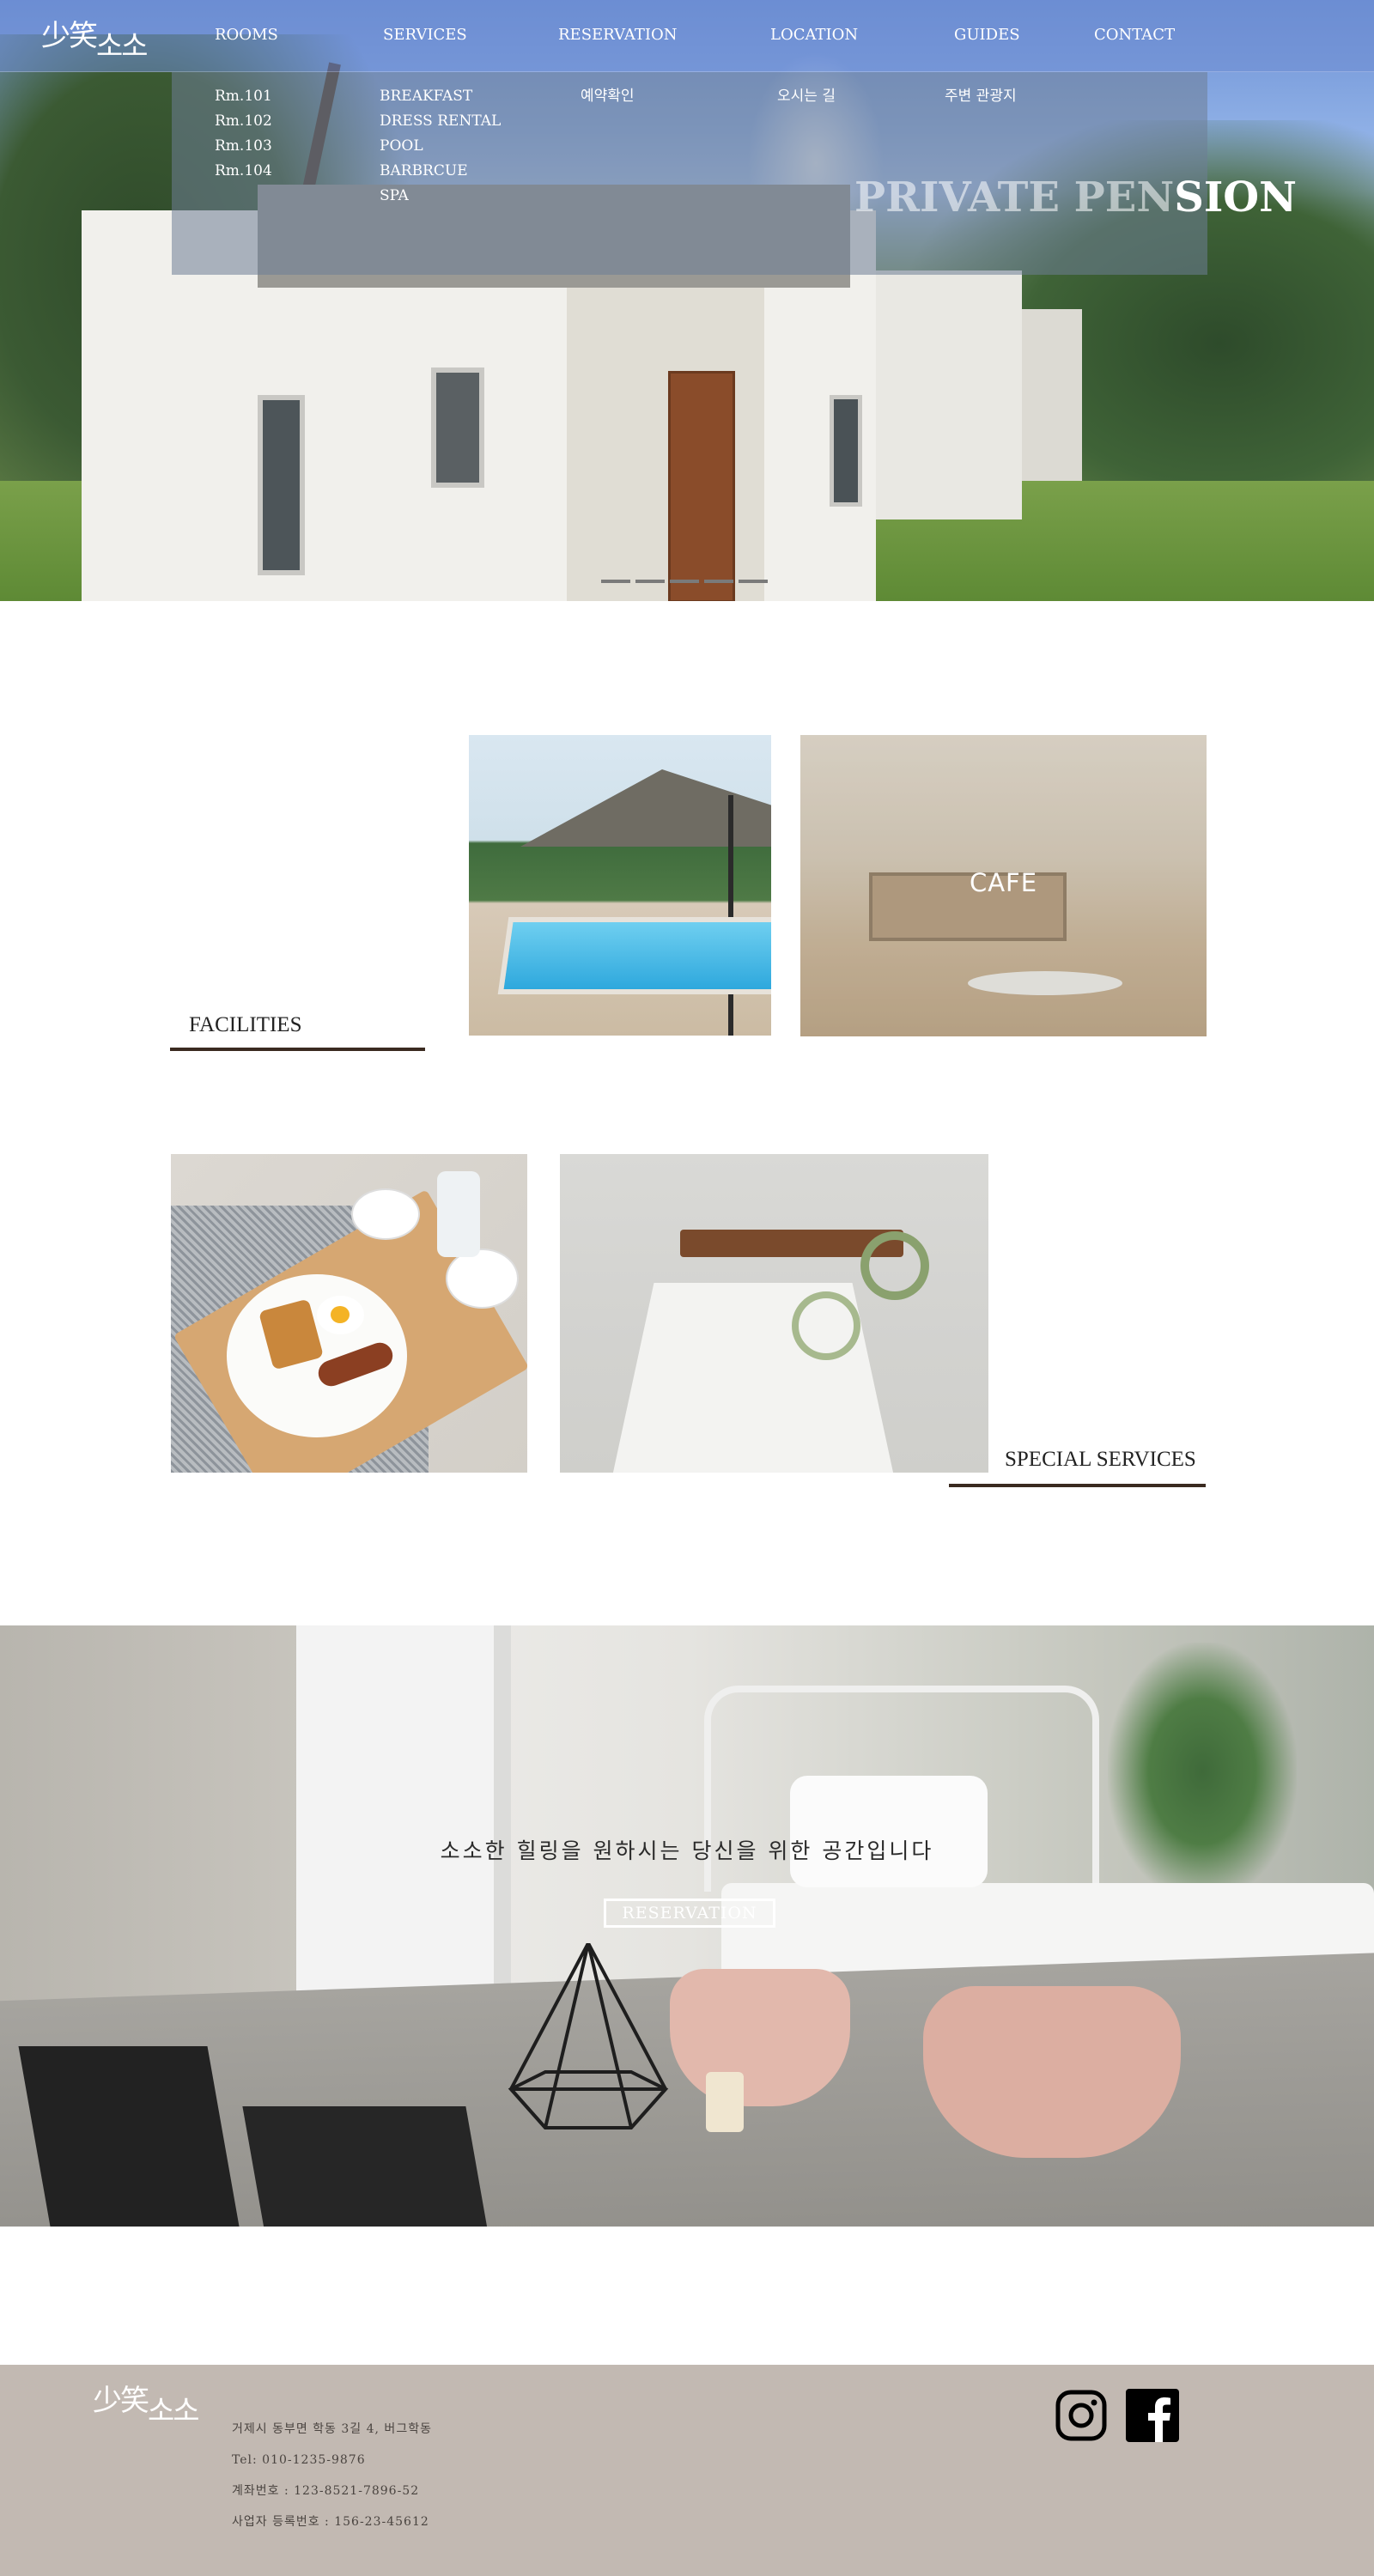 This screenshot has width=1374, height=2576. Describe the element at coordinates (440, 171) in the screenshot. I see `submenu-item-barbecue: BARBRCUE` at that location.